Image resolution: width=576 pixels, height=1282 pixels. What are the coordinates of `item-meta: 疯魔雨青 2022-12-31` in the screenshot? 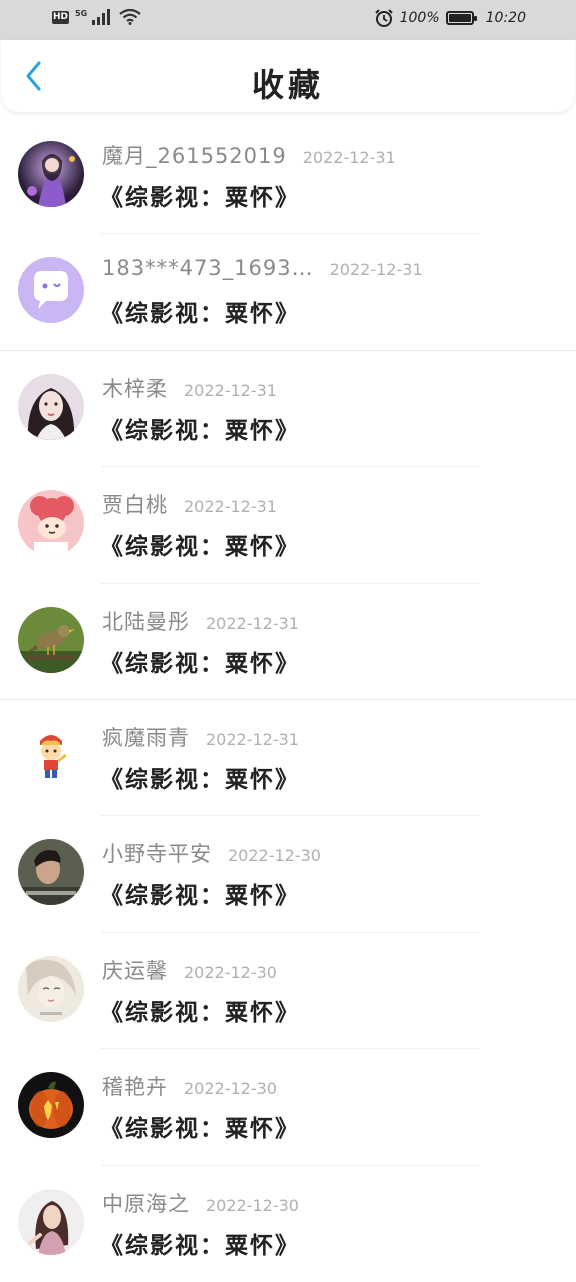 It's located at (200, 737).